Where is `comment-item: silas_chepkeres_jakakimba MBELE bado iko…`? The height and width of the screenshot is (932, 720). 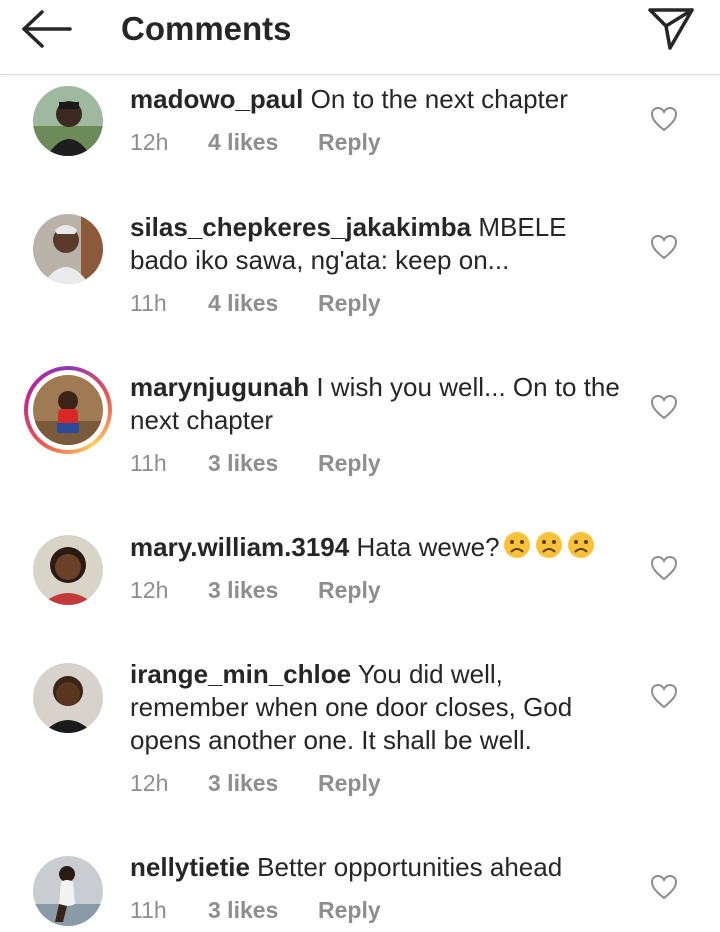 comment-item: silas_chepkeres_jakakimba MBELE bado iko… is located at coordinates (360, 273).